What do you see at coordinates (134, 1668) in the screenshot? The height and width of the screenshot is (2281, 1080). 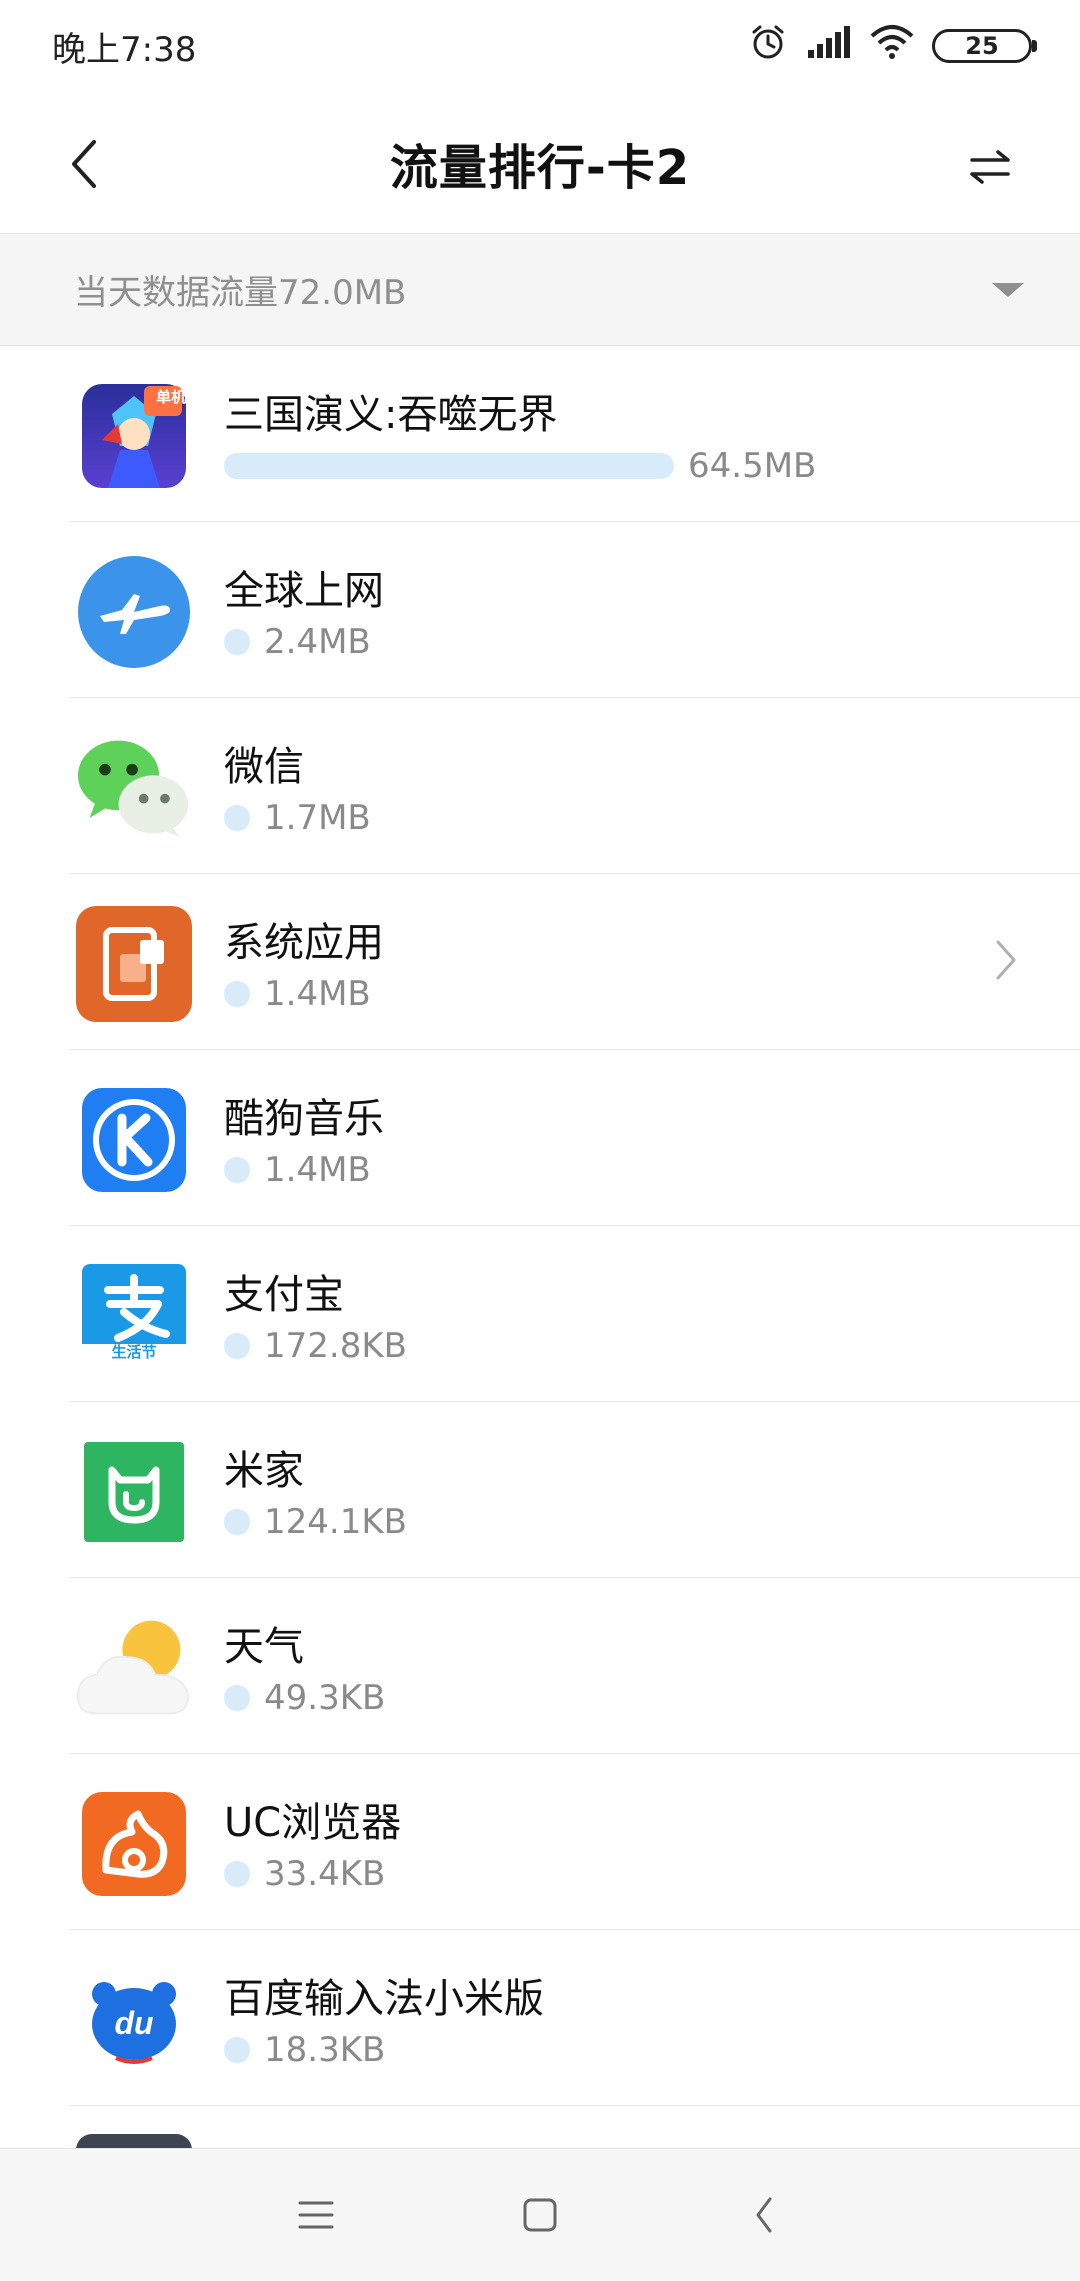 I see `weather-app-icon` at bounding box center [134, 1668].